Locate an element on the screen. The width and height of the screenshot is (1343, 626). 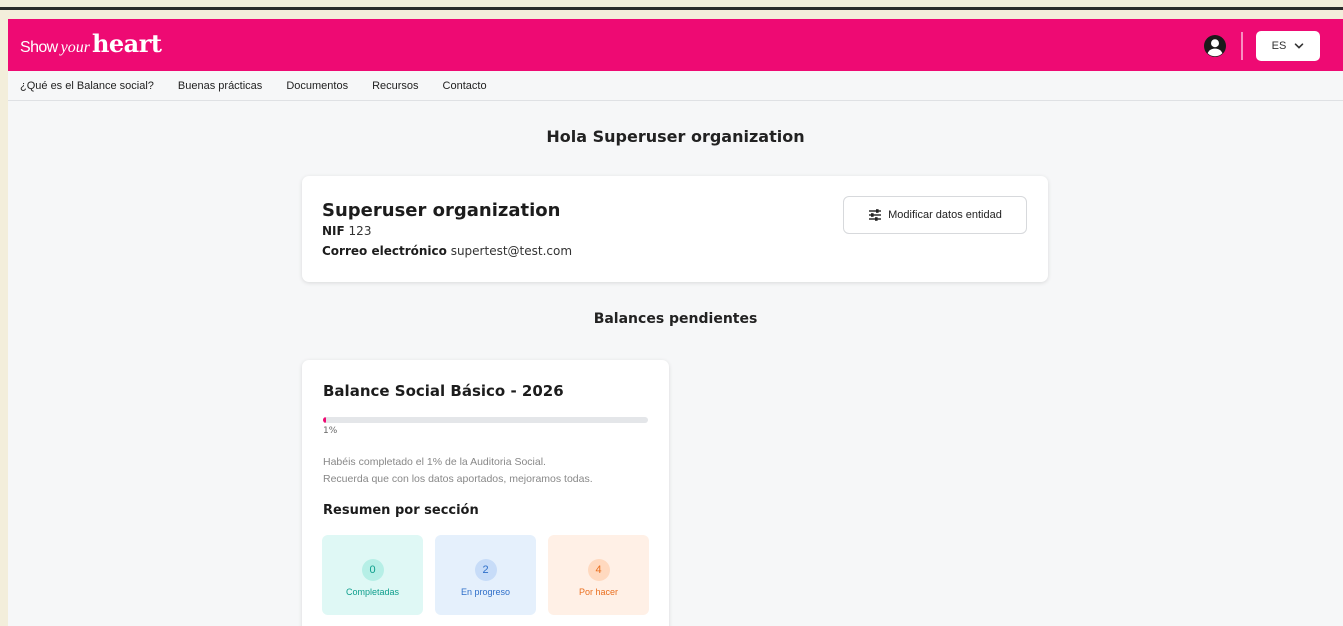
logo: Show your heart is located at coordinates (91, 43).